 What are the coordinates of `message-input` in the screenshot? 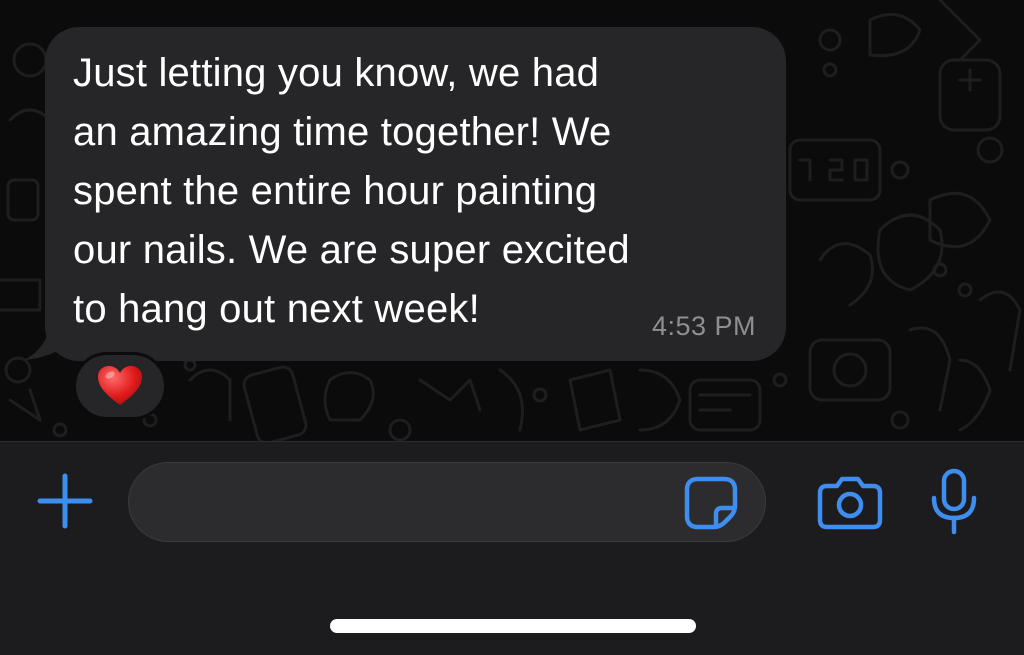 It's located at (447, 502).